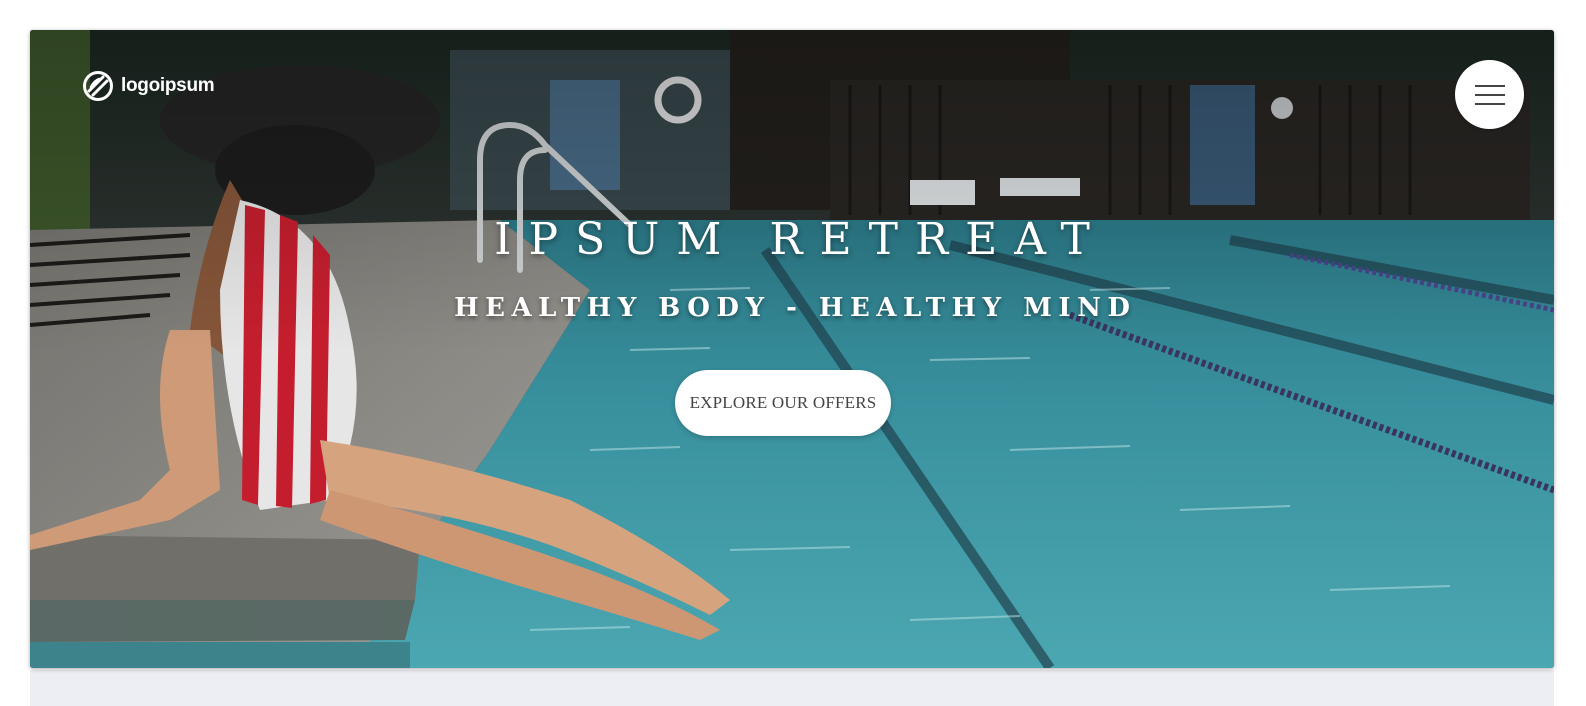 Image resolution: width=1586 pixels, height=706 pixels. I want to click on explore-offers-button: EXPLORE OUR OFFERS, so click(783, 403).